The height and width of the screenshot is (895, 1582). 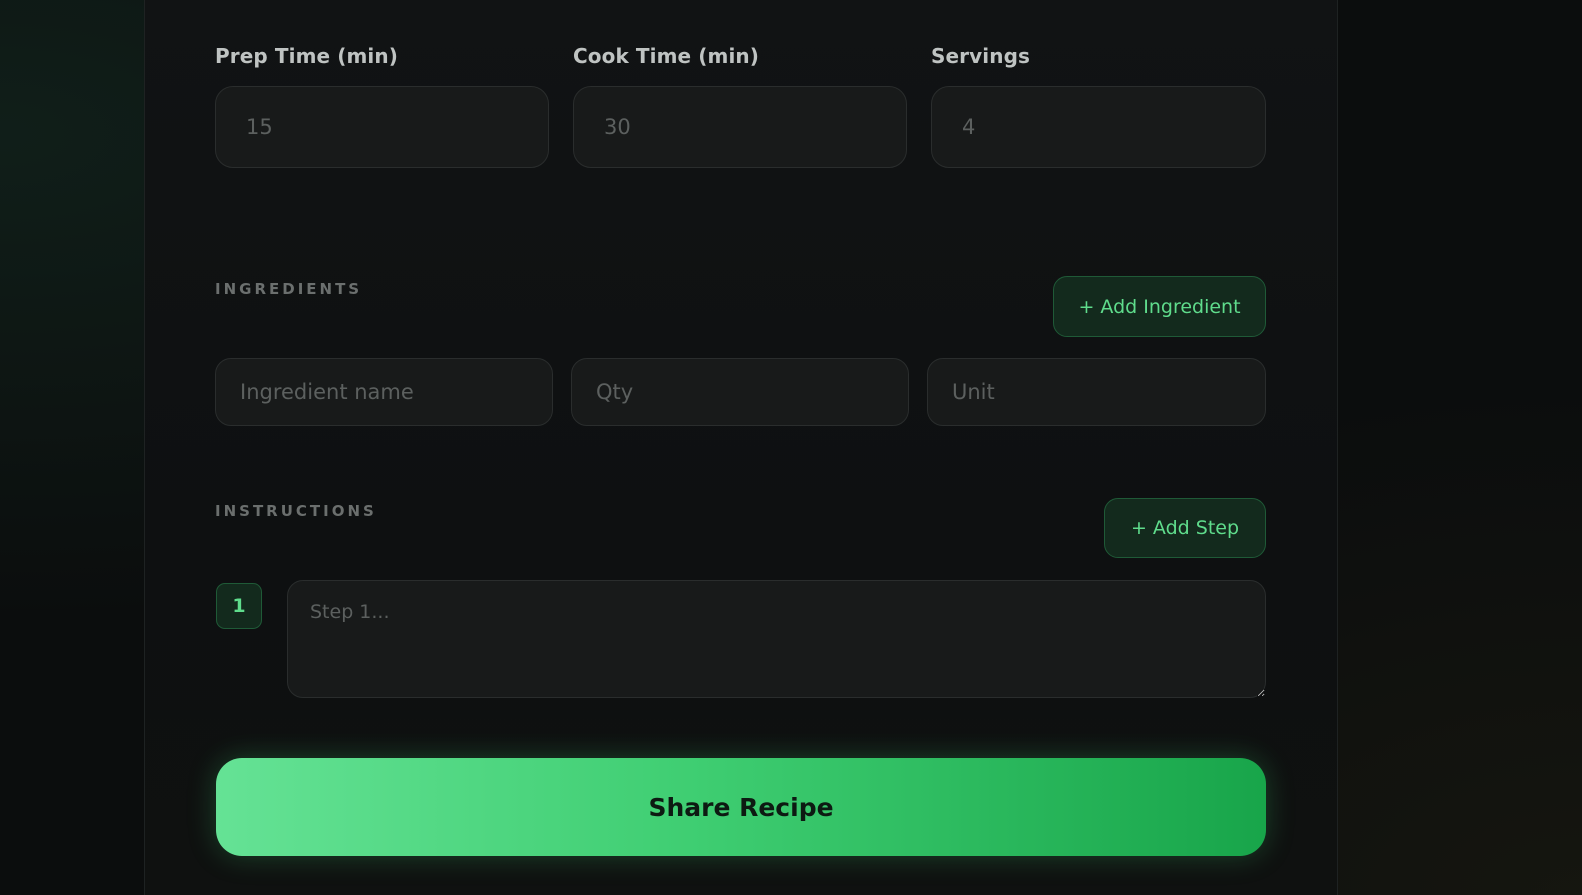 I want to click on cook-time-input, so click(x=740, y=127).